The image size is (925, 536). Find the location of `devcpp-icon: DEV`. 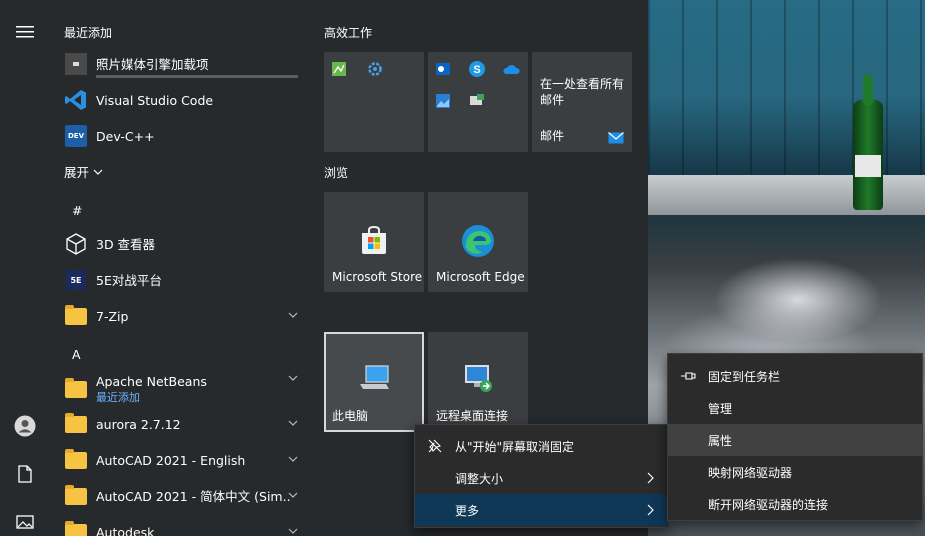

devcpp-icon: DEV is located at coordinates (76, 136).